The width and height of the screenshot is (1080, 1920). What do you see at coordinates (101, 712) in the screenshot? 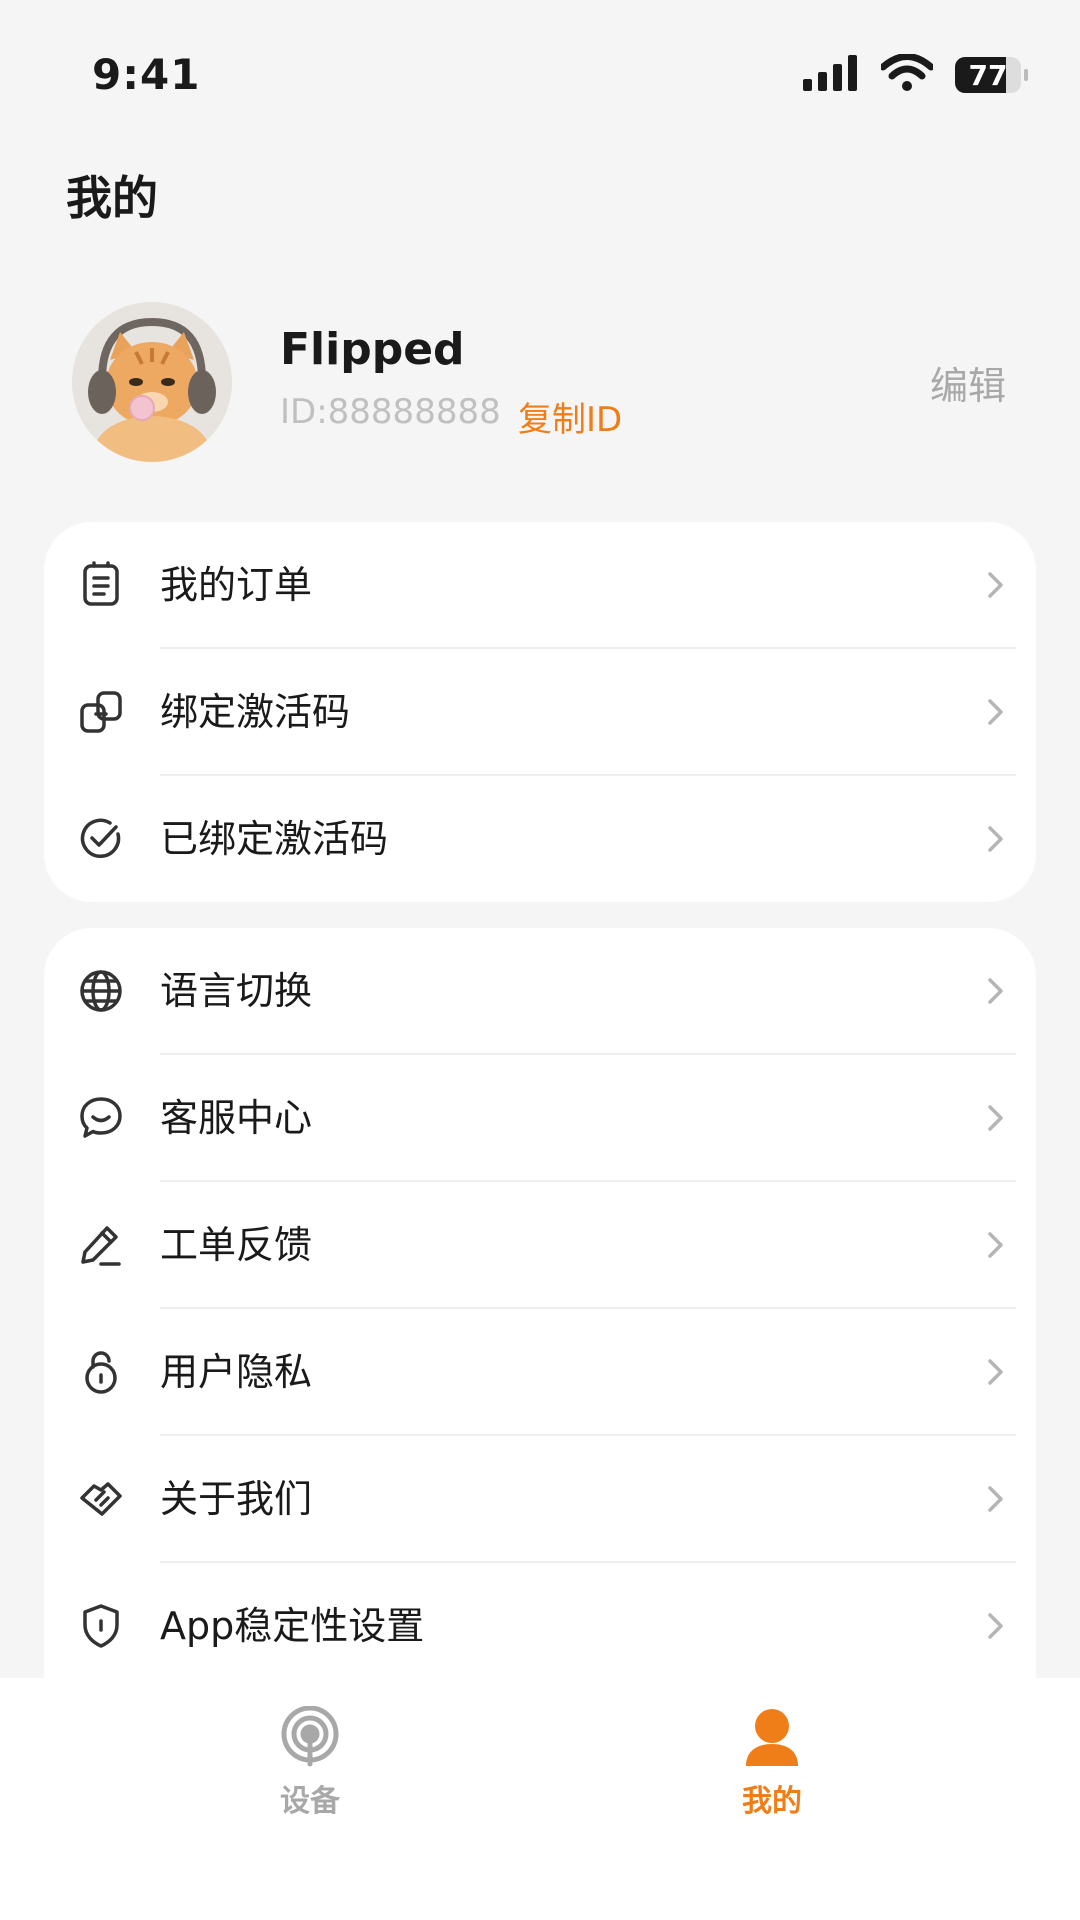
I see `link-code-icon` at bounding box center [101, 712].